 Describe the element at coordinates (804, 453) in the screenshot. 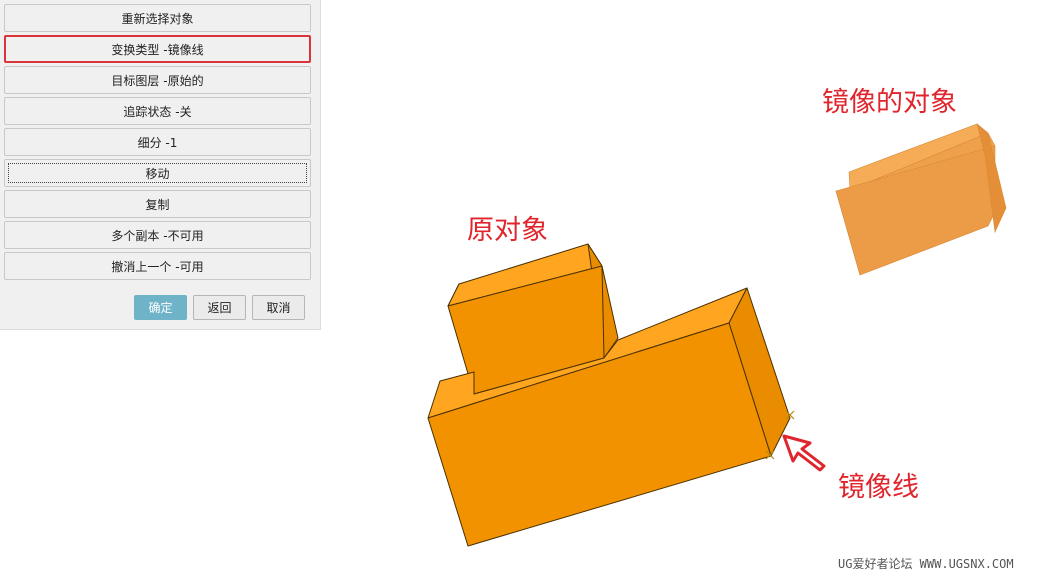

I see `arrow-icon` at that location.